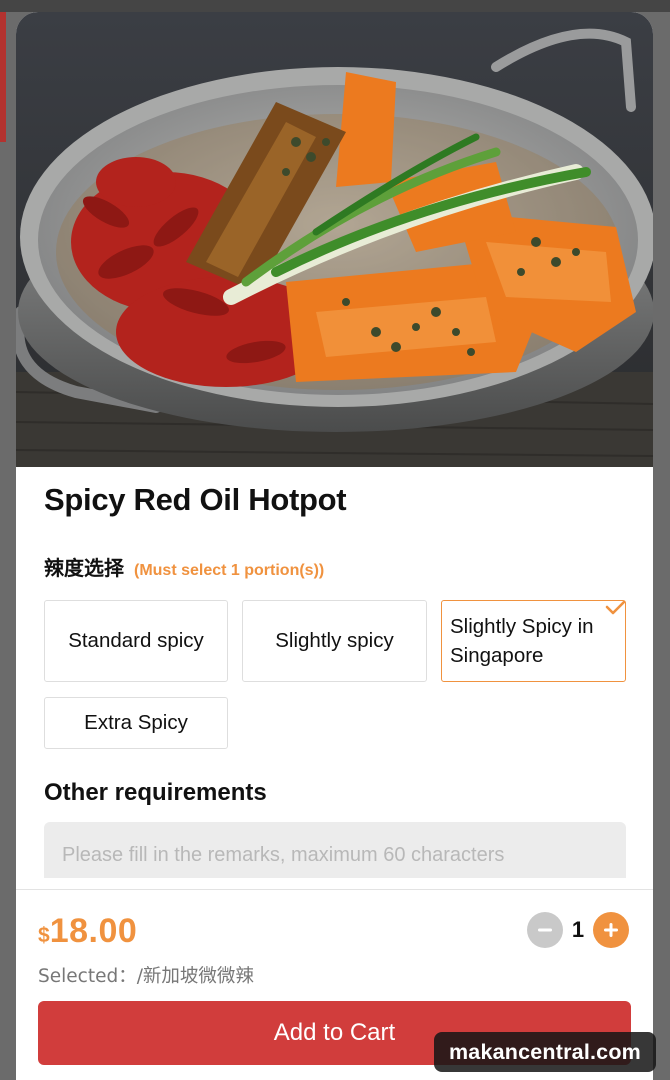  I want to click on spice-option-label: Slightly Spicy in Singapore, so click(522, 641).